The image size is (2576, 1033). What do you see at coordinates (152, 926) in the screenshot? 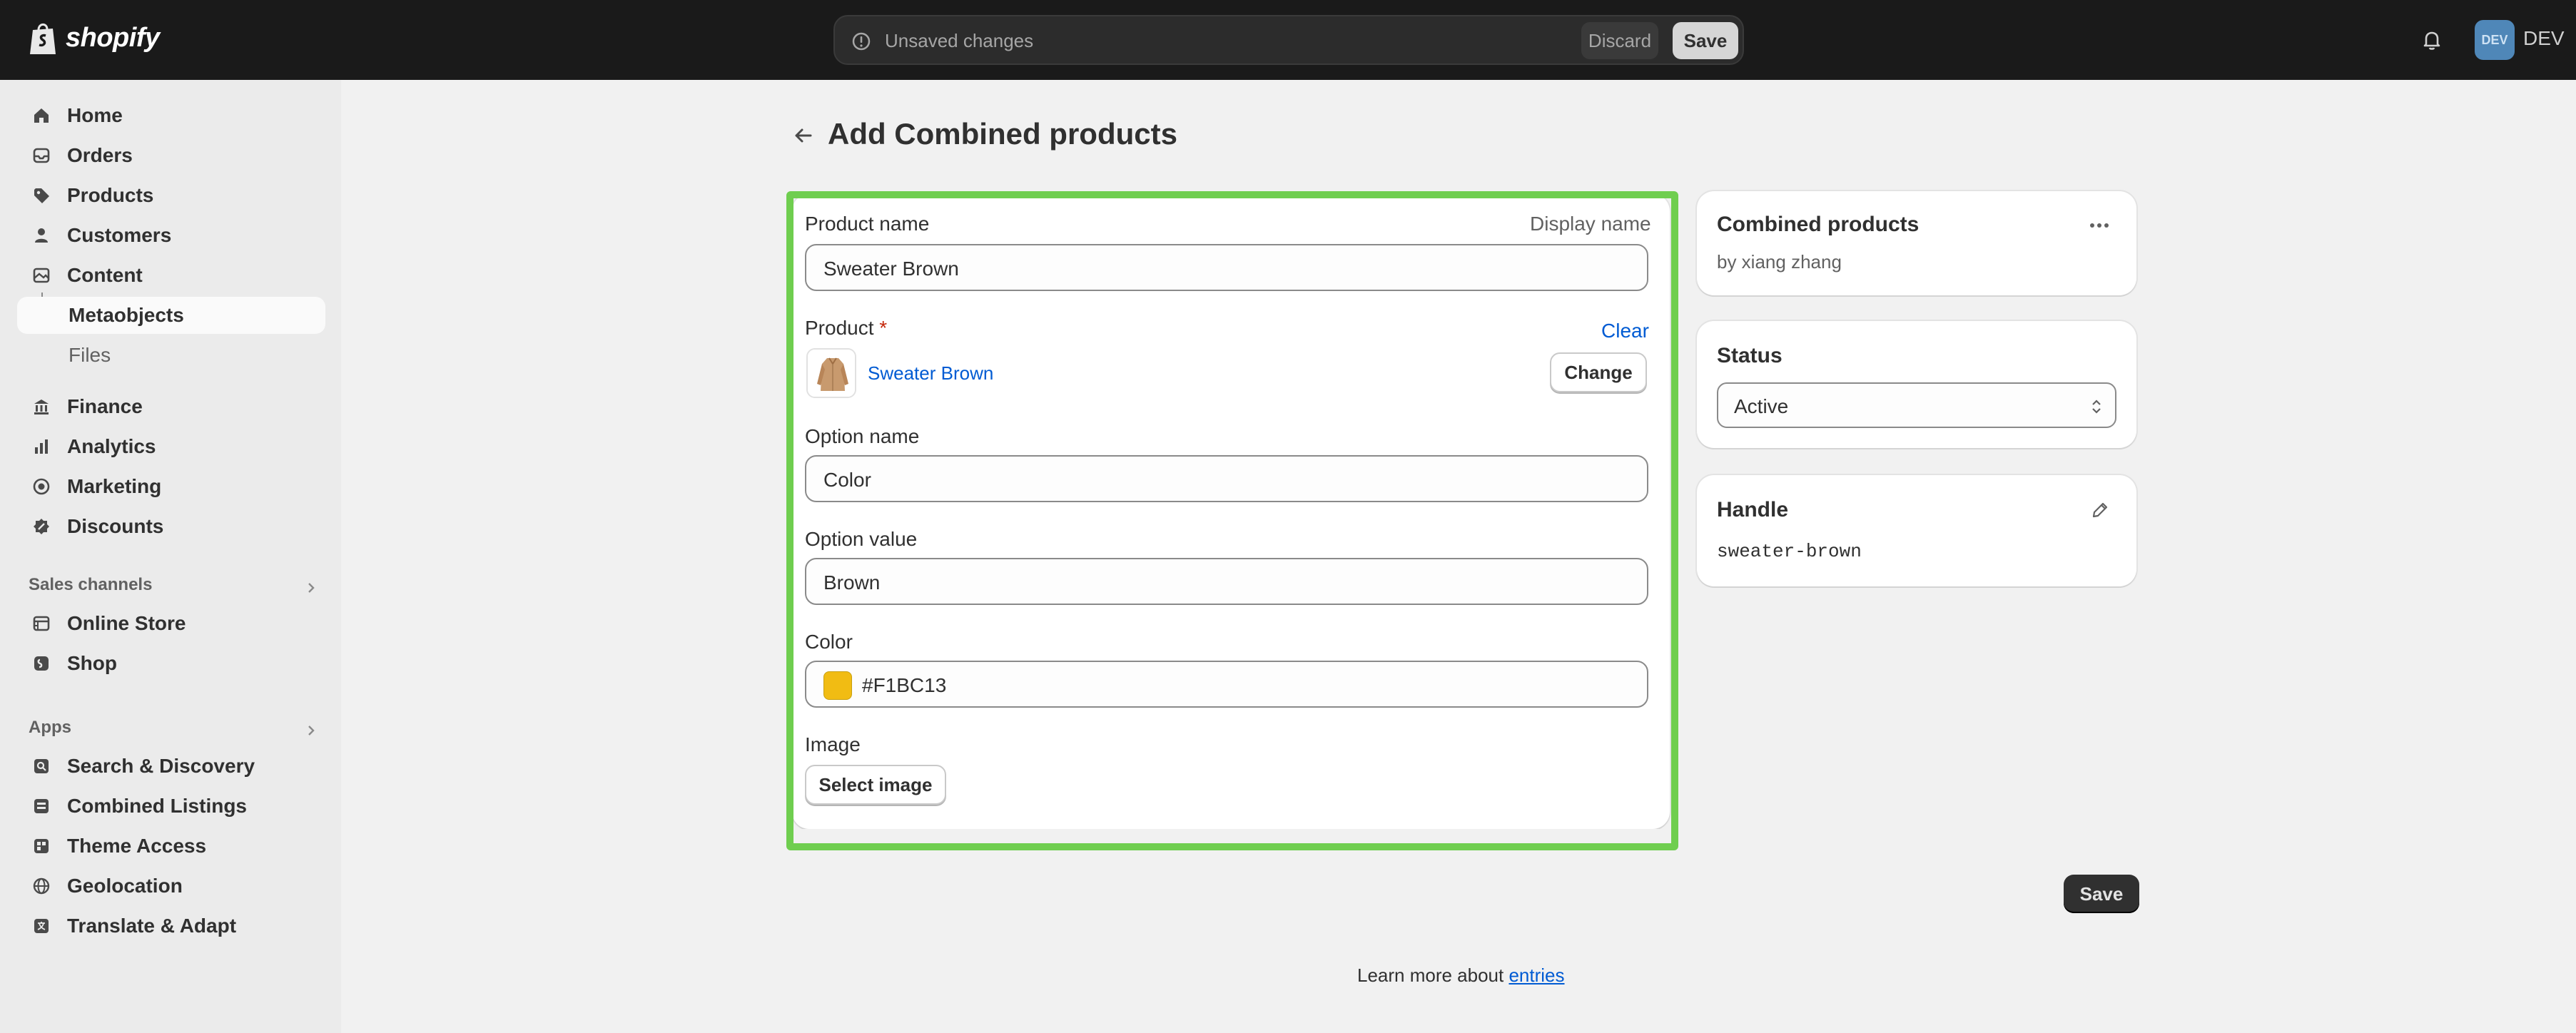
I see `sidebar-item-label: Translate & Adapt` at bounding box center [152, 926].